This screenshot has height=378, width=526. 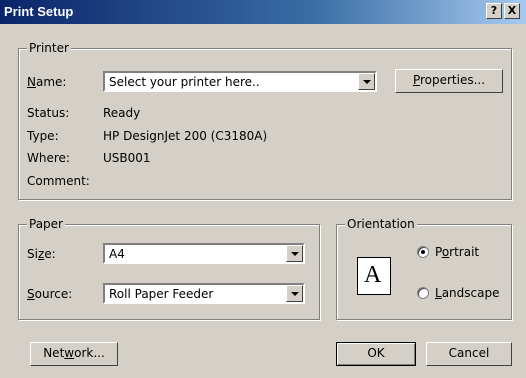 I want to click on paper-source-dropdown-button, so click(x=294, y=293).